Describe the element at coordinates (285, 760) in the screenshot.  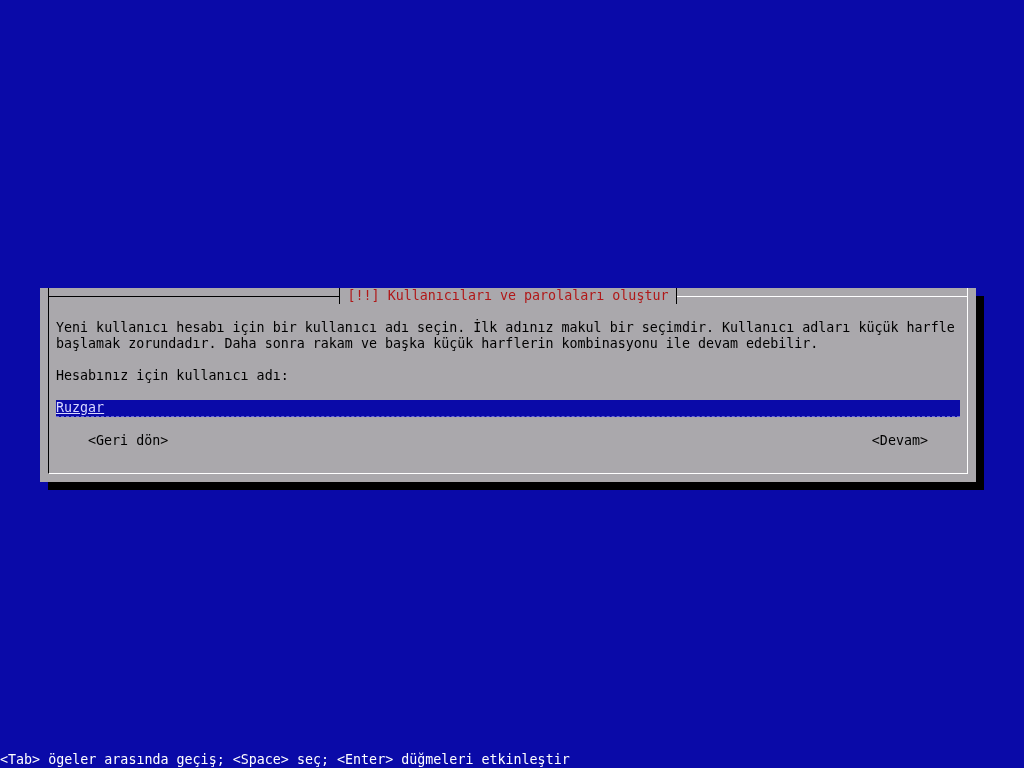
I see `help-text: <Tab> ögeler arasında geçiş; <Space> seç; <Enter> düğmeleri etkinleştir` at that location.